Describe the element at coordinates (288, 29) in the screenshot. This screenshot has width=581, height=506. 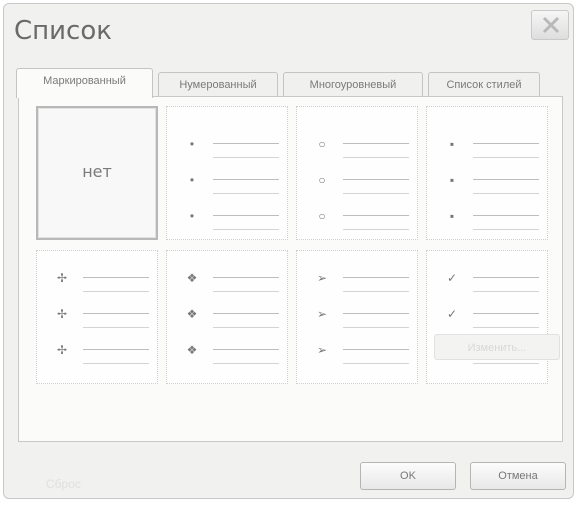
I see `title-bar: Список` at that location.